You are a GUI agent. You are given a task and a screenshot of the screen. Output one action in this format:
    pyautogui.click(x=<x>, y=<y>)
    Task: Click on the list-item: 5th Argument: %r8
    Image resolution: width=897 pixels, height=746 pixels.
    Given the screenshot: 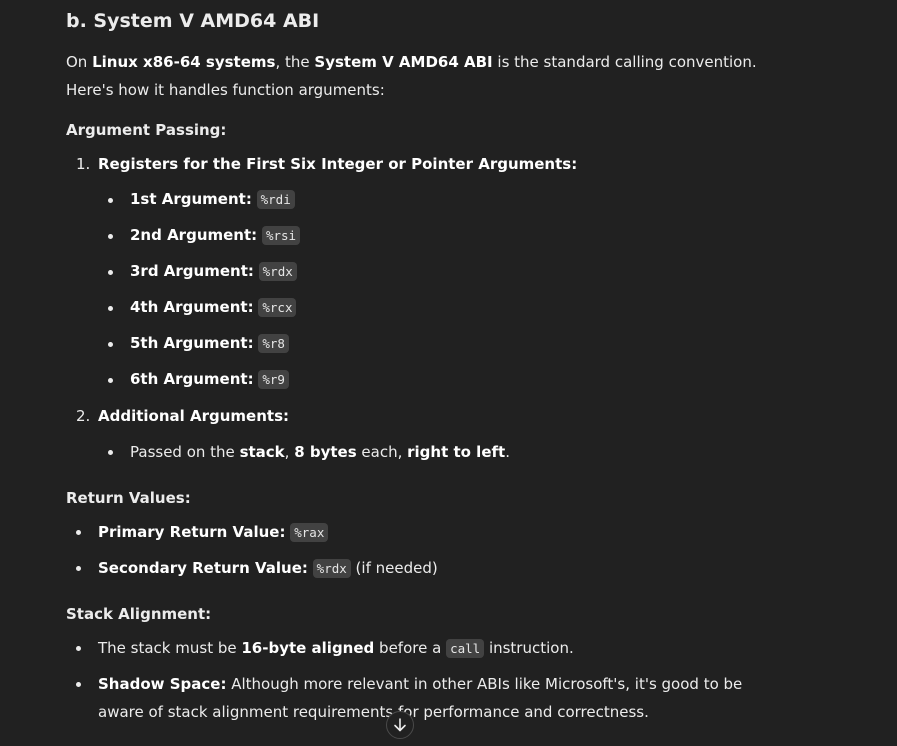 What is the action you would take?
    pyautogui.click(x=209, y=343)
    